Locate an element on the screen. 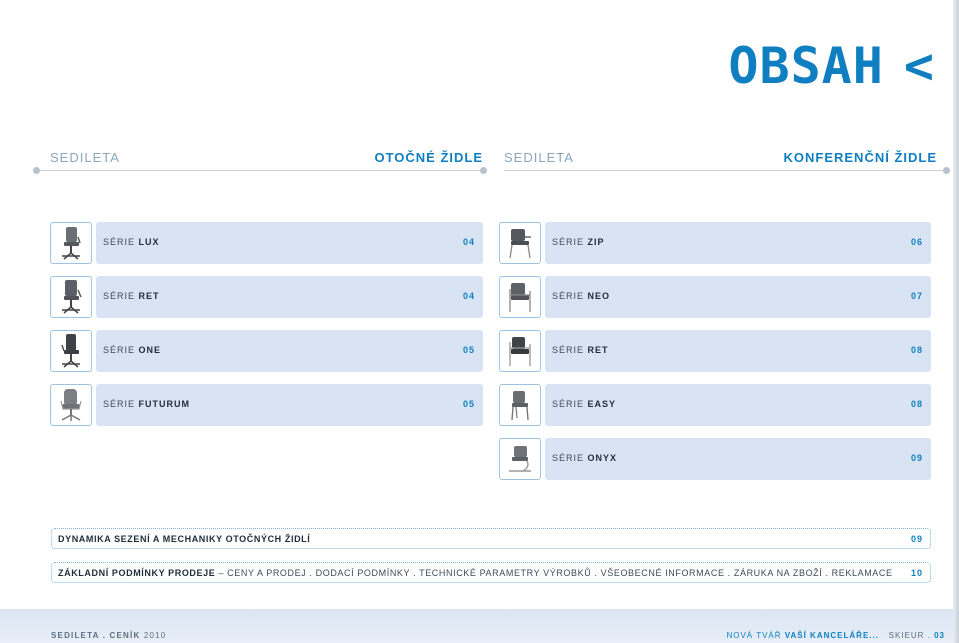 Image resolution: width=959 pixels, height=643 pixels. series-name: NEO is located at coordinates (599, 296).